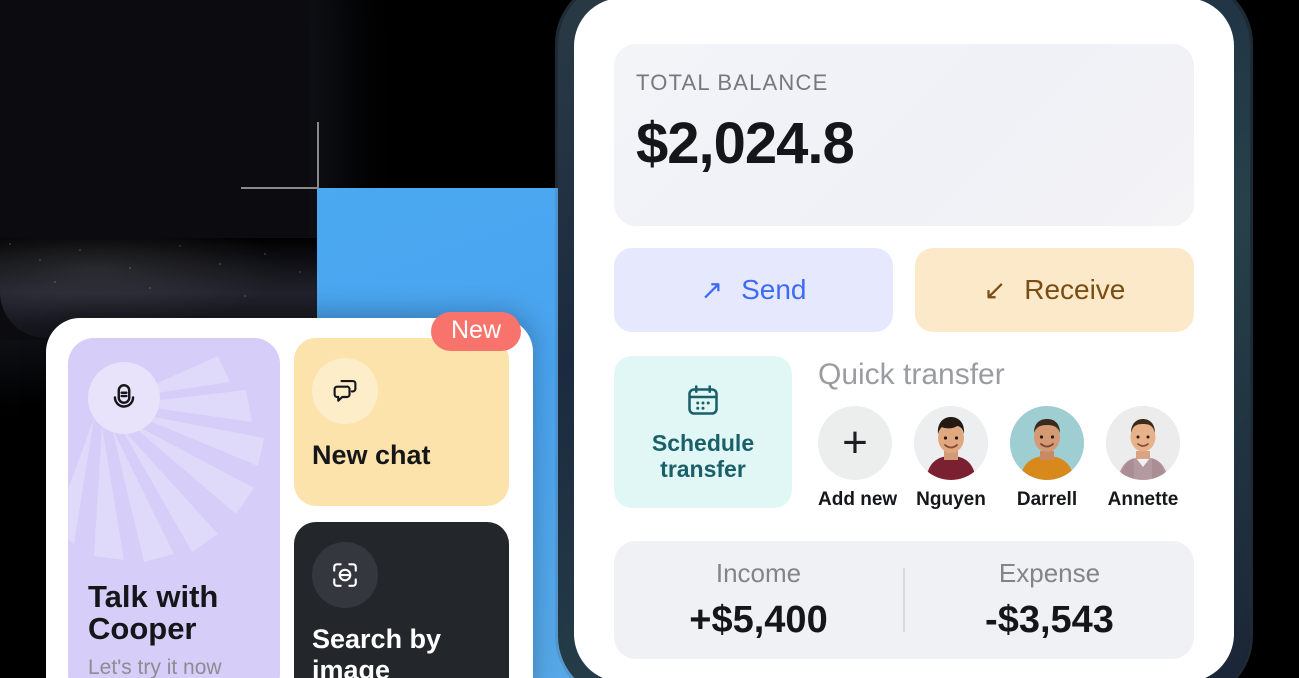 The width and height of the screenshot is (1299, 678). Describe the element at coordinates (1006, 458) in the screenshot. I see `quick-transfer-people-list: + Add new Nguyen Darrell Annette` at that location.